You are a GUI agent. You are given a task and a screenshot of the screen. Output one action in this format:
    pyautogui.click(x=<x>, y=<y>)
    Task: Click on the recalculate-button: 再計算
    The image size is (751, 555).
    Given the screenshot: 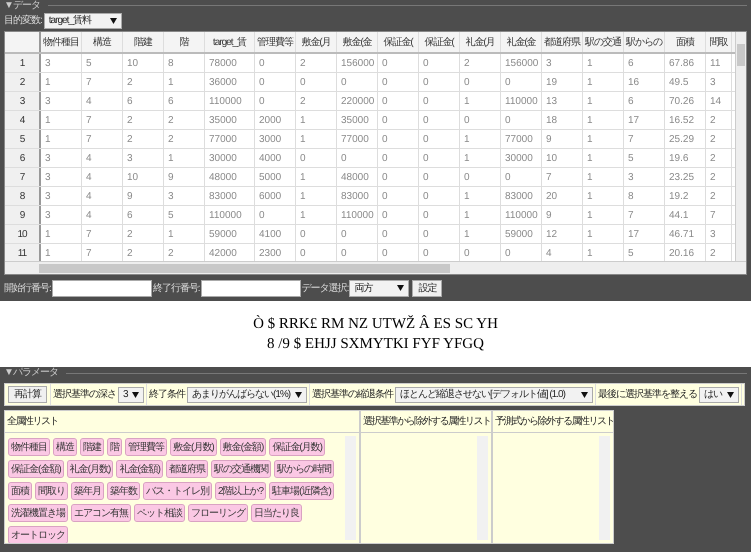 What is the action you would take?
    pyautogui.click(x=27, y=394)
    